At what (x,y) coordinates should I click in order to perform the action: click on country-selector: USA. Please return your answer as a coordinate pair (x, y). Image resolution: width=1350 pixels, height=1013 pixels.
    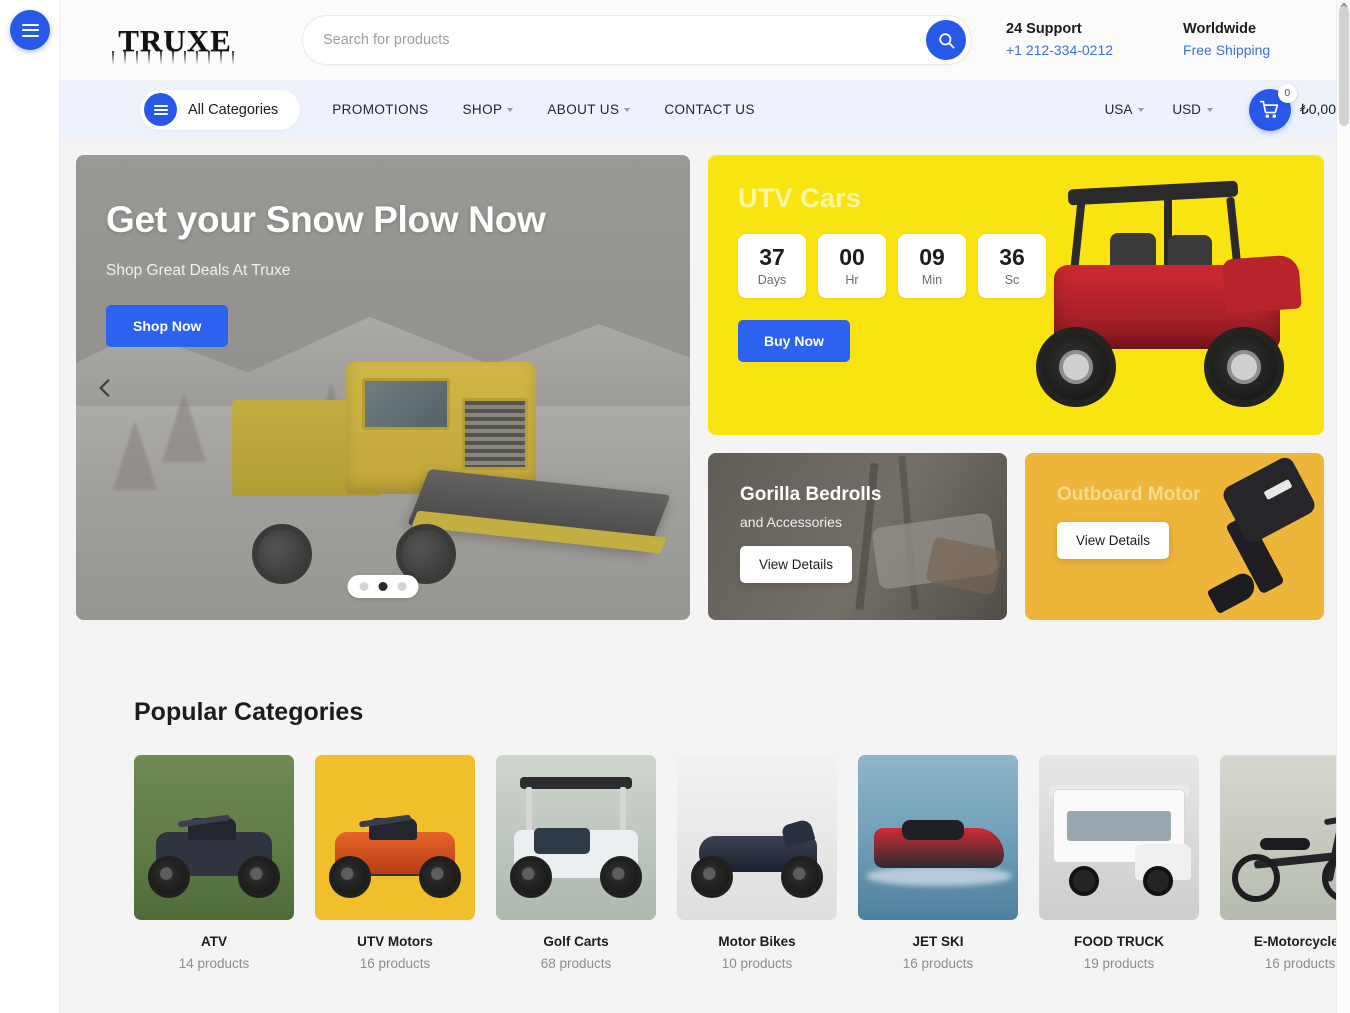
    Looking at the image, I should click on (1125, 109).